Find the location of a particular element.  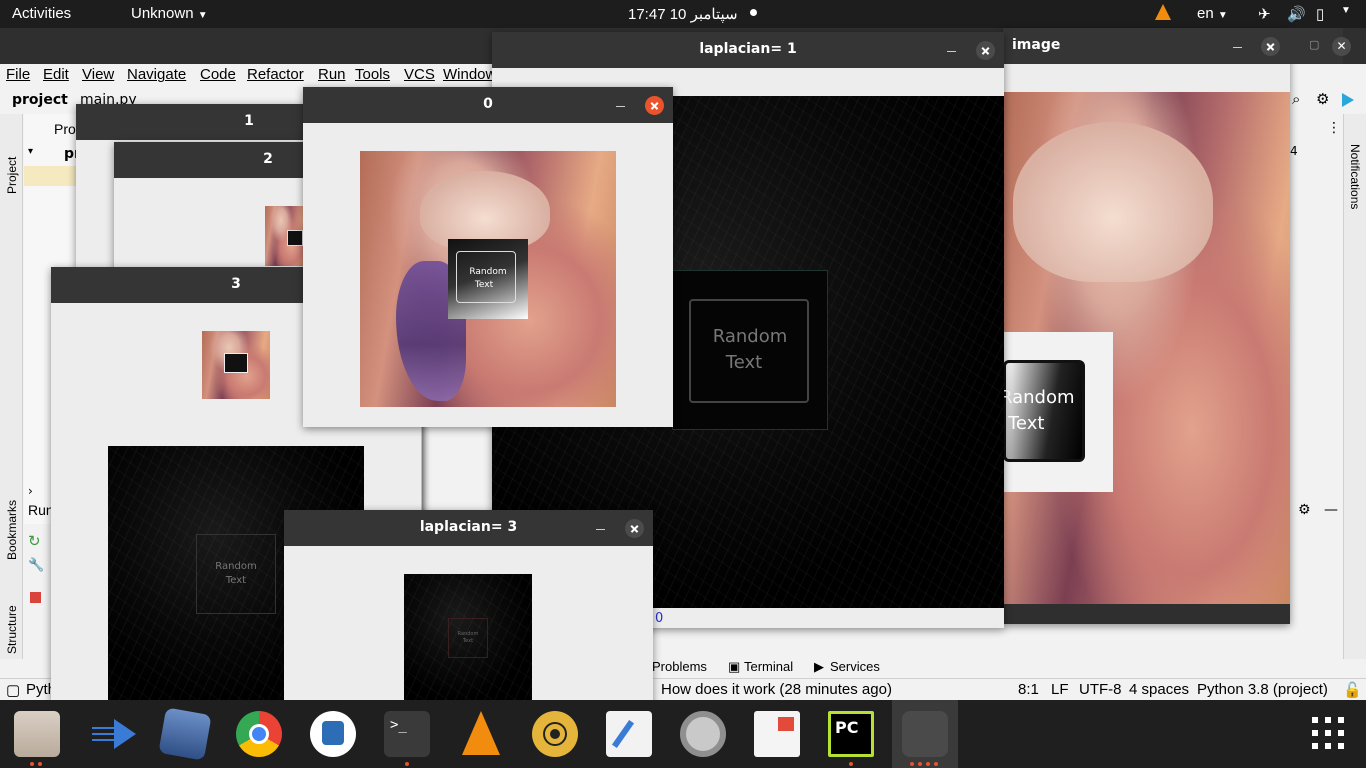

project-tool-tab: Project is located at coordinates (12, 175).